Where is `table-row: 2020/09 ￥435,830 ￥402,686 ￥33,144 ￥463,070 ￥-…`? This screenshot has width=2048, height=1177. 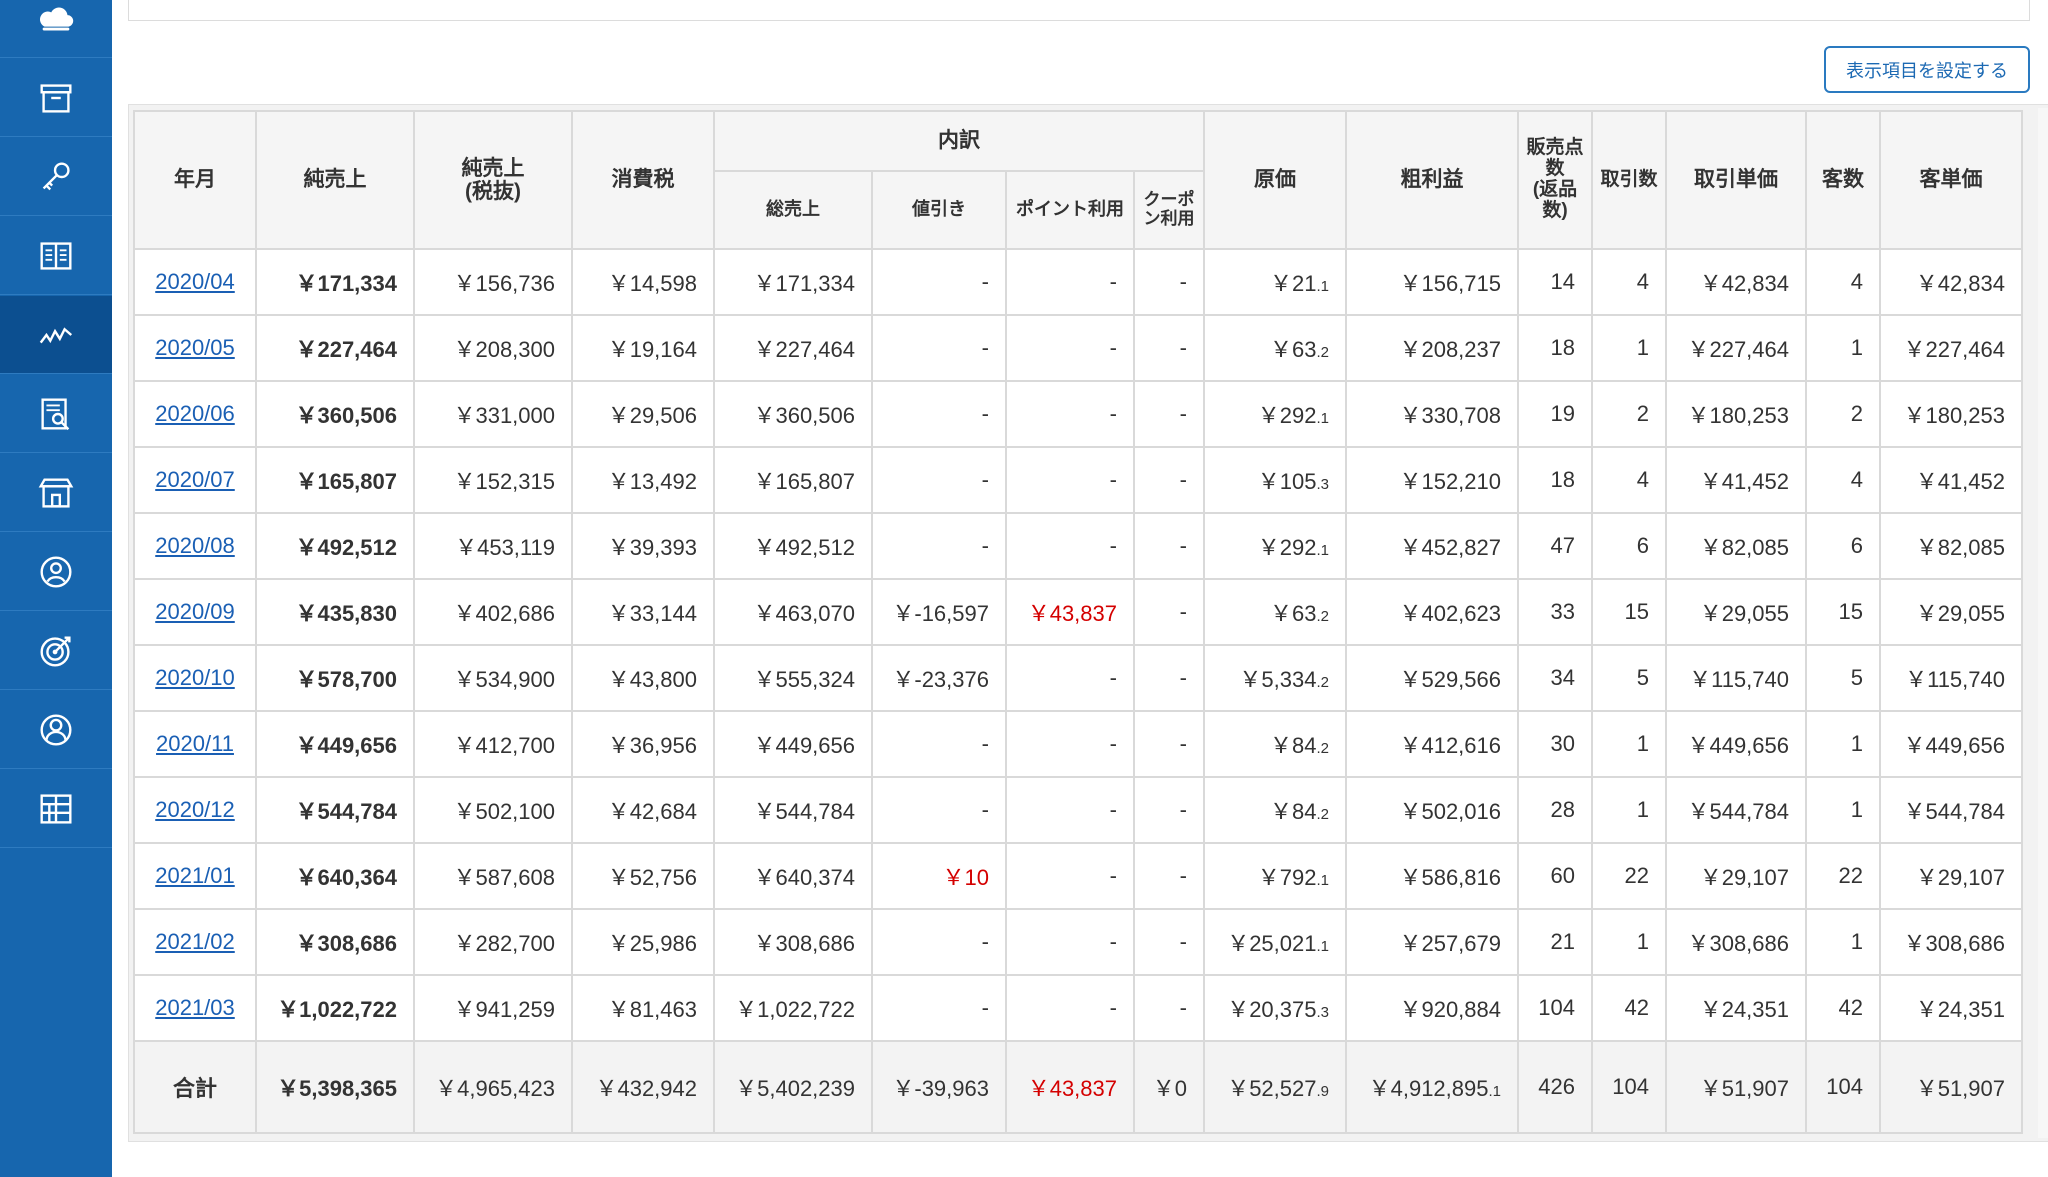
table-row: 2020/09 ￥435,830 ￥402,686 ￥33,144 ￥463,070 ￥-… is located at coordinates (1078, 612).